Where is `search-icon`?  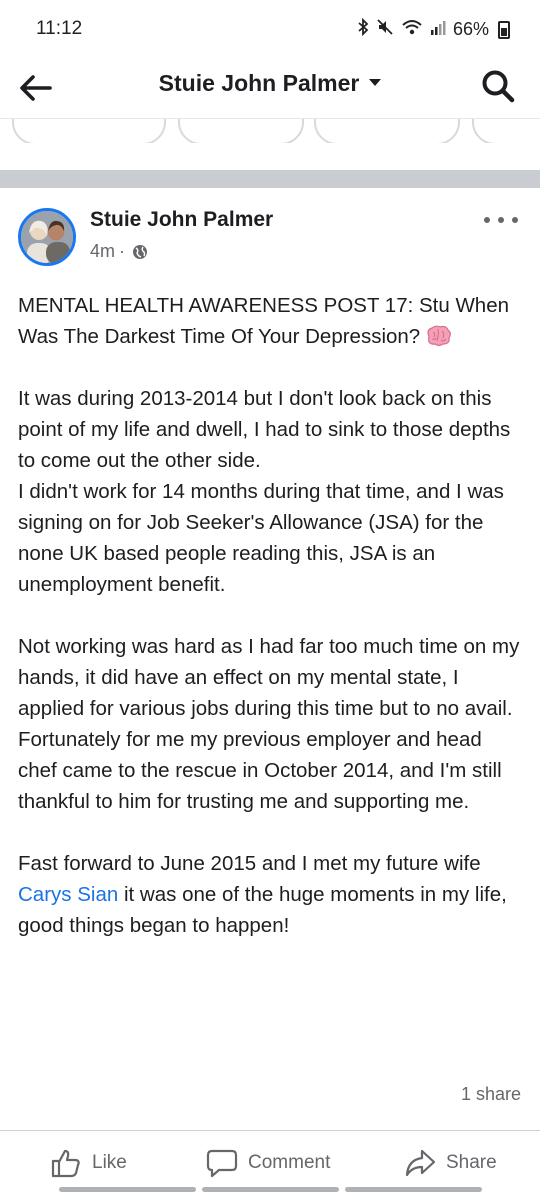
search-icon is located at coordinates (498, 86).